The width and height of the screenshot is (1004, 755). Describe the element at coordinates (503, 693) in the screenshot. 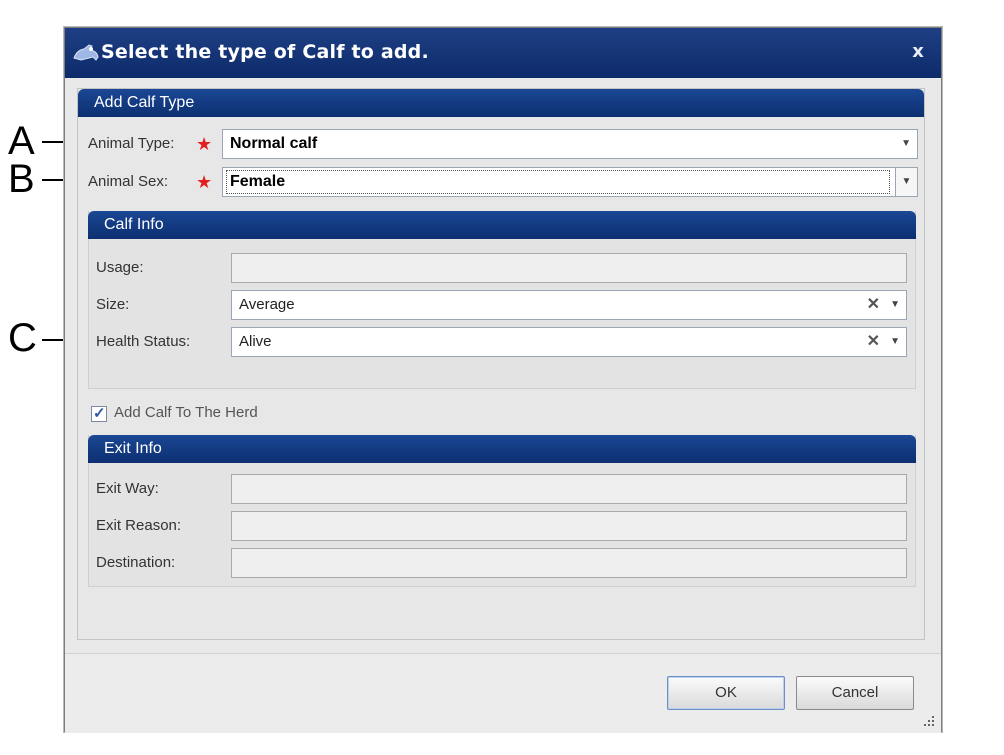

I see `dialog-footer: OK Cancel` at that location.